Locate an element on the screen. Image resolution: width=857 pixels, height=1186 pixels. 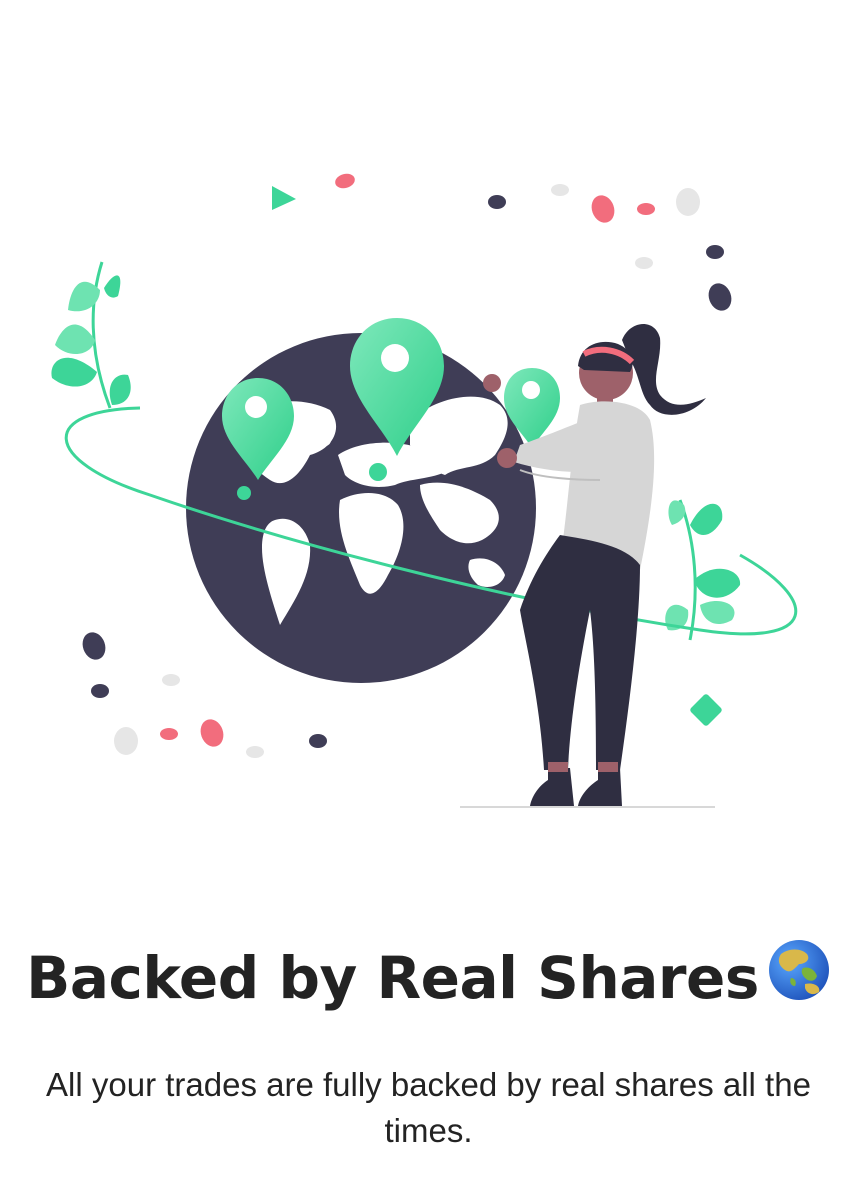
onboarding-title: Backed by Real Shares is located at coordinates (428, 977).